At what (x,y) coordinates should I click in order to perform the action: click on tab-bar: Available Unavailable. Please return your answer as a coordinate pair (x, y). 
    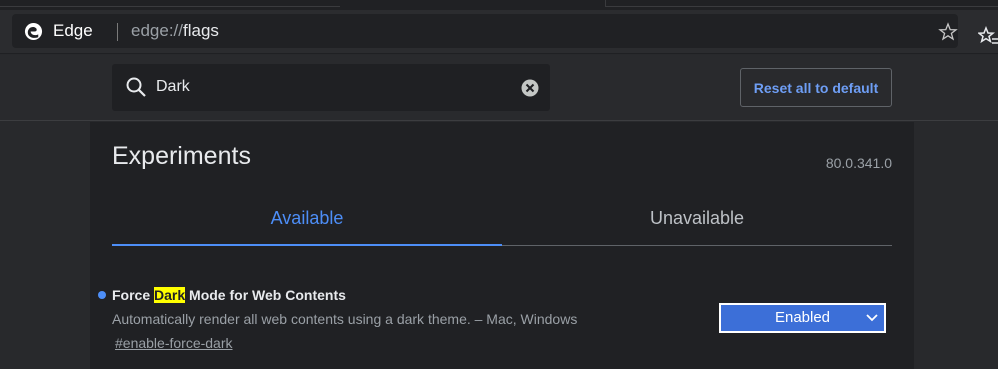
    Looking at the image, I should click on (502, 223).